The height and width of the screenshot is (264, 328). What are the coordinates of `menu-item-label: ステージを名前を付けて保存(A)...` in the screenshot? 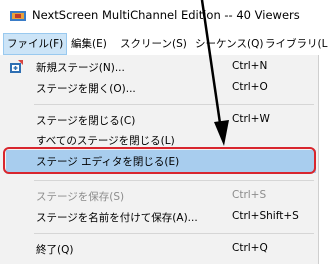 It's located at (117, 218).